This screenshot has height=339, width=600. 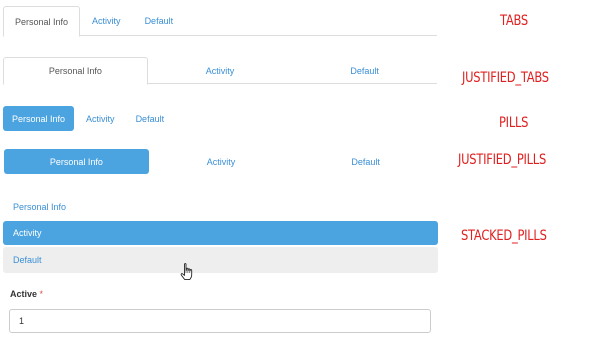 What do you see at coordinates (159, 21) in the screenshot?
I see `tab-default: Default` at bounding box center [159, 21].